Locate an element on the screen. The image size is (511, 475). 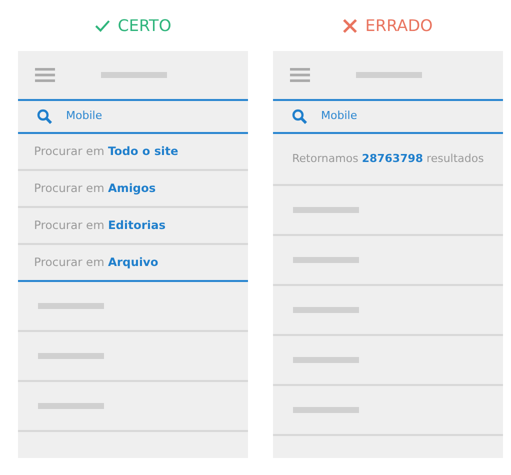
verdict-label: ERRADO is located at coordinates (399, 25).